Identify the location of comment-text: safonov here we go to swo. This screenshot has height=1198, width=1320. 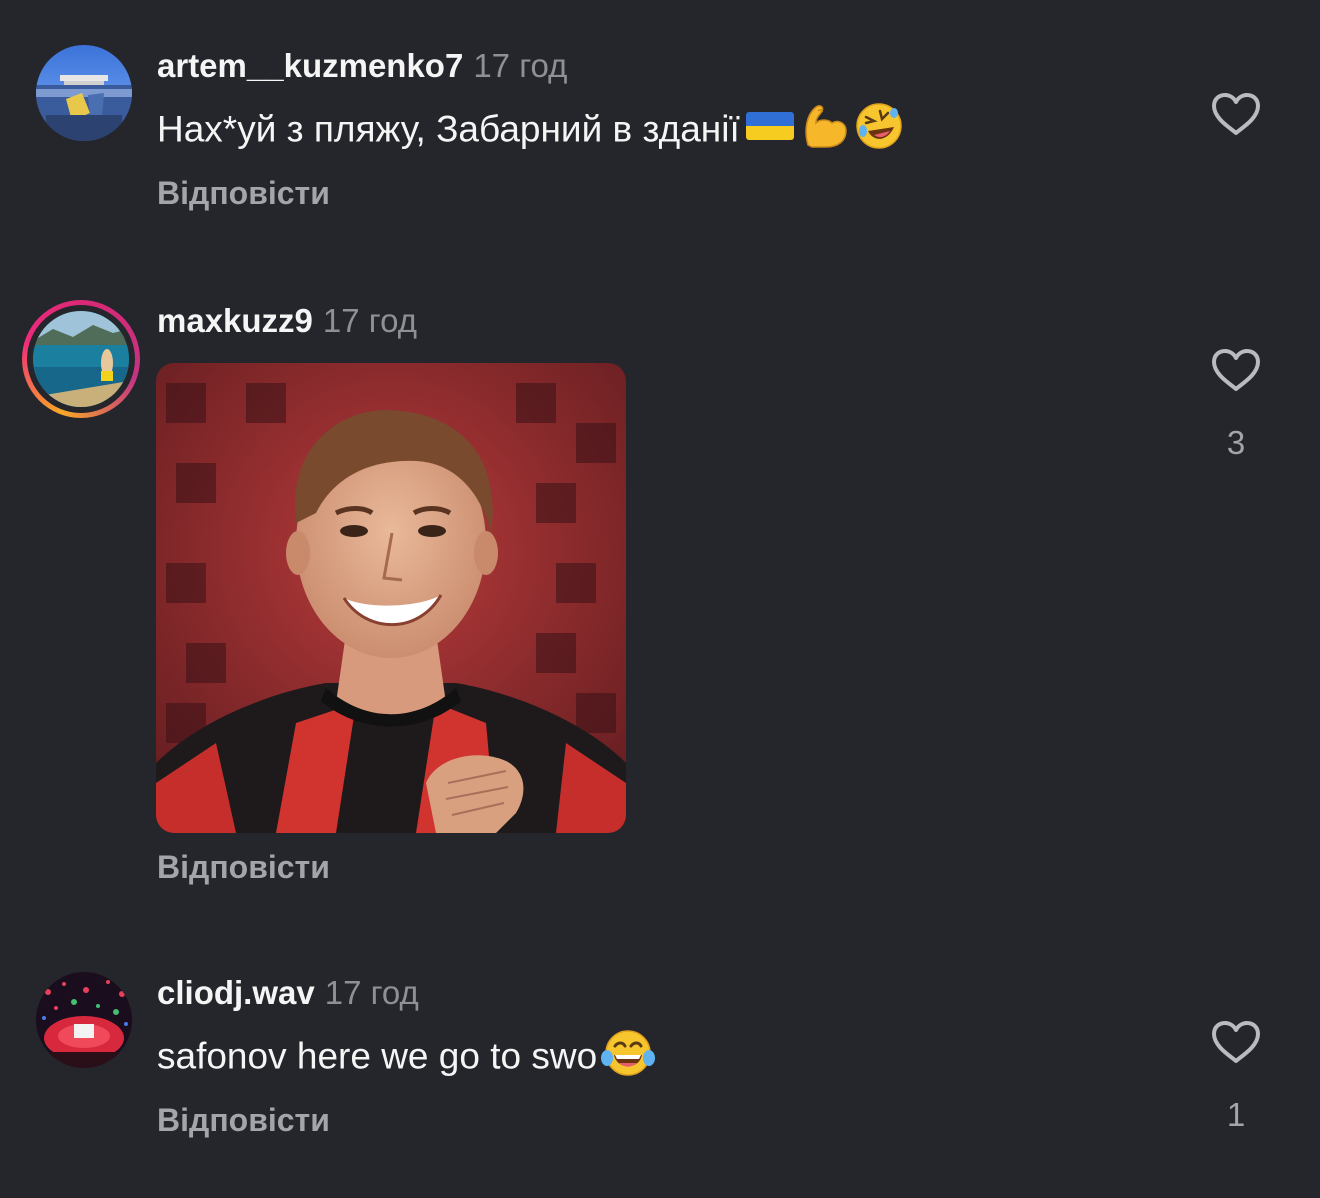
(406, 1058).